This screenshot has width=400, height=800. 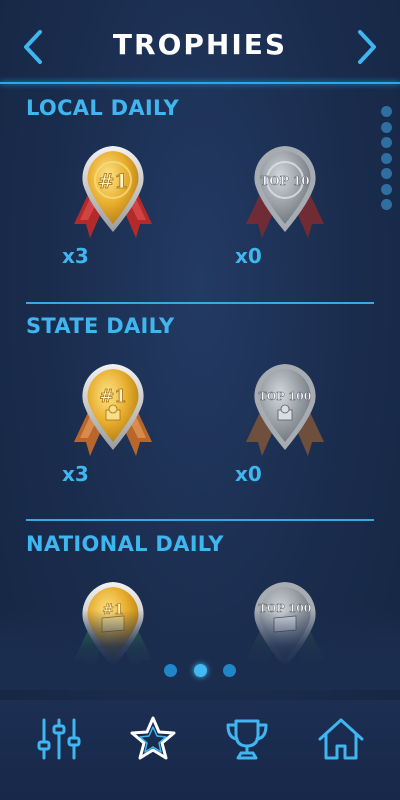 I want to click on trophy-icon, so click(x=247, y=739).